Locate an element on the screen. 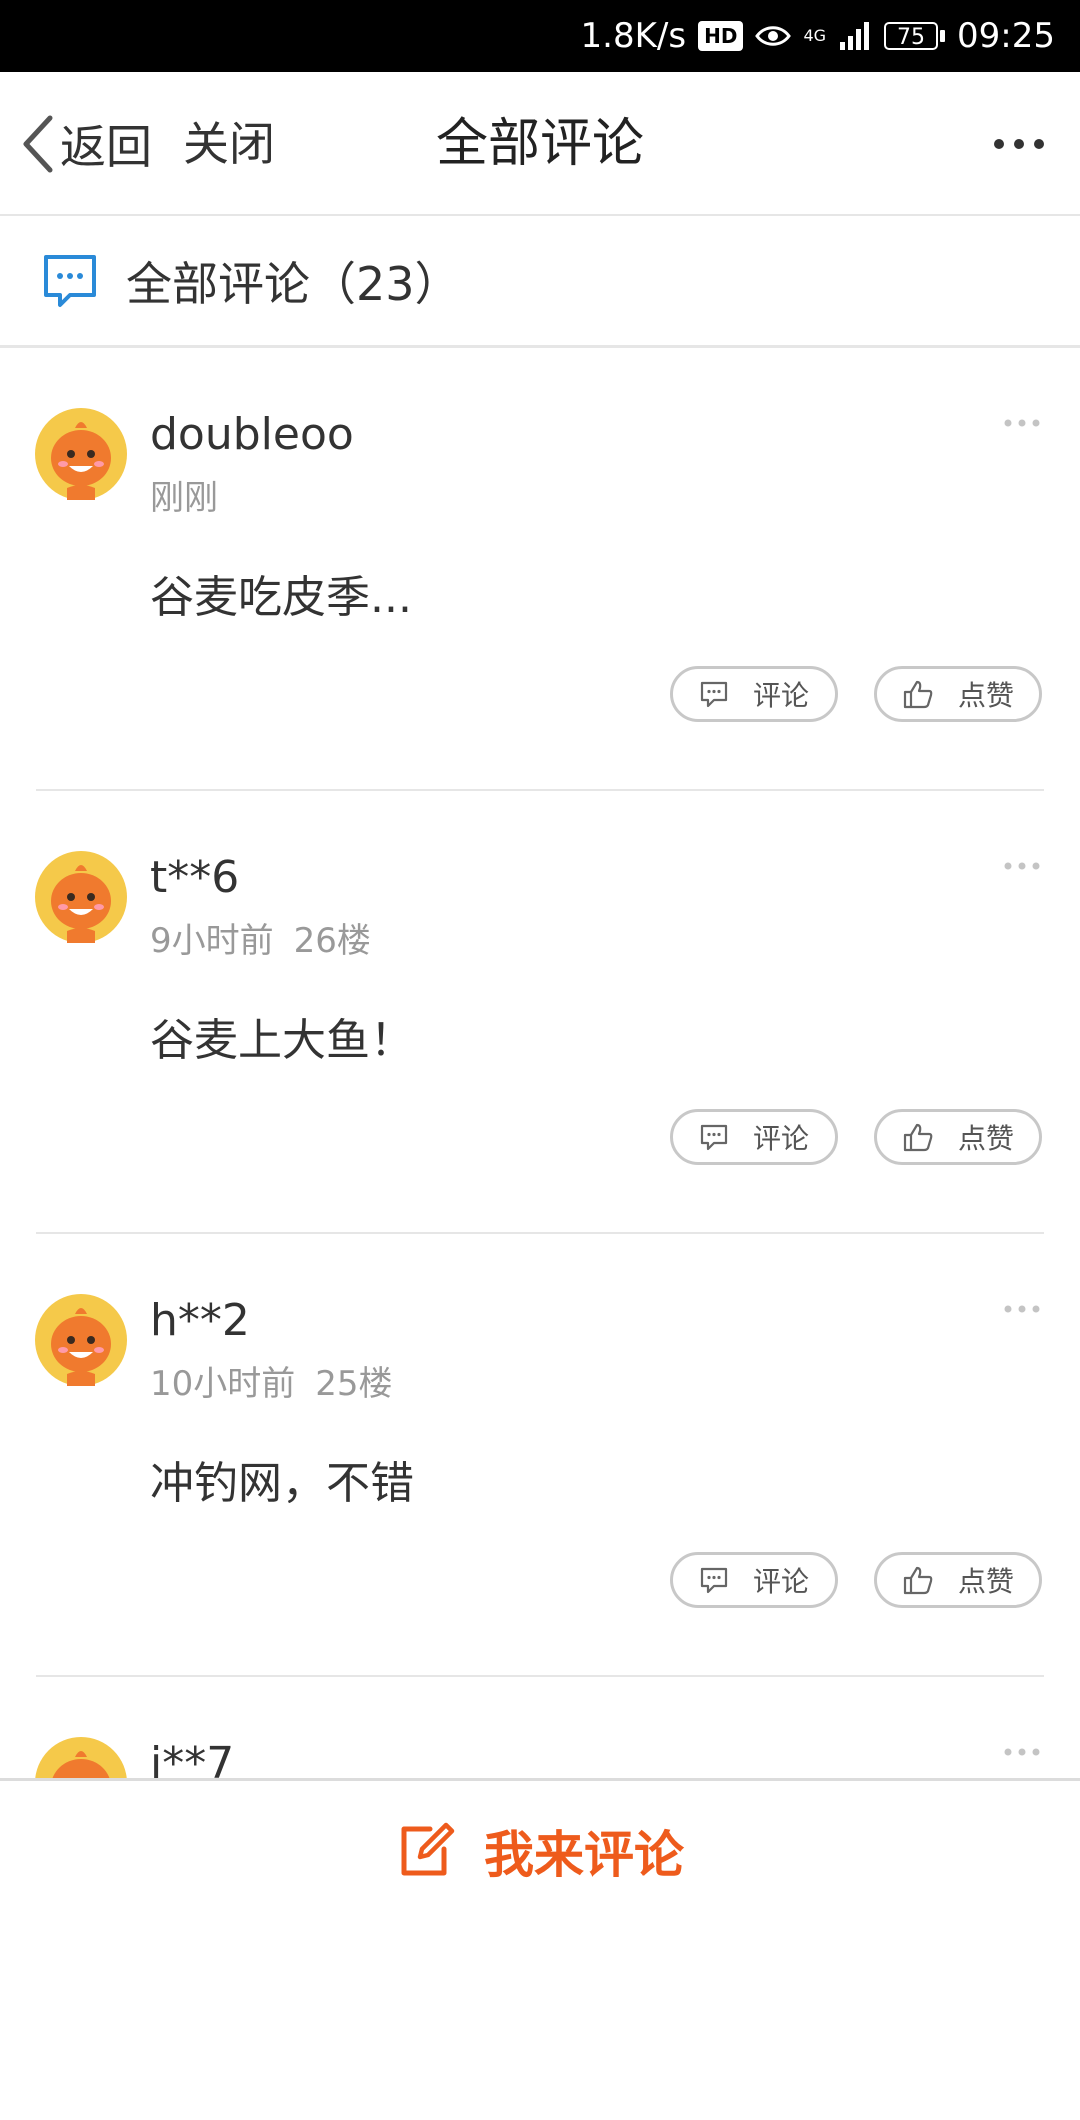 This screenshot has width=1080, height=2120. more-menu-button is located at coordinates (1019, 144).